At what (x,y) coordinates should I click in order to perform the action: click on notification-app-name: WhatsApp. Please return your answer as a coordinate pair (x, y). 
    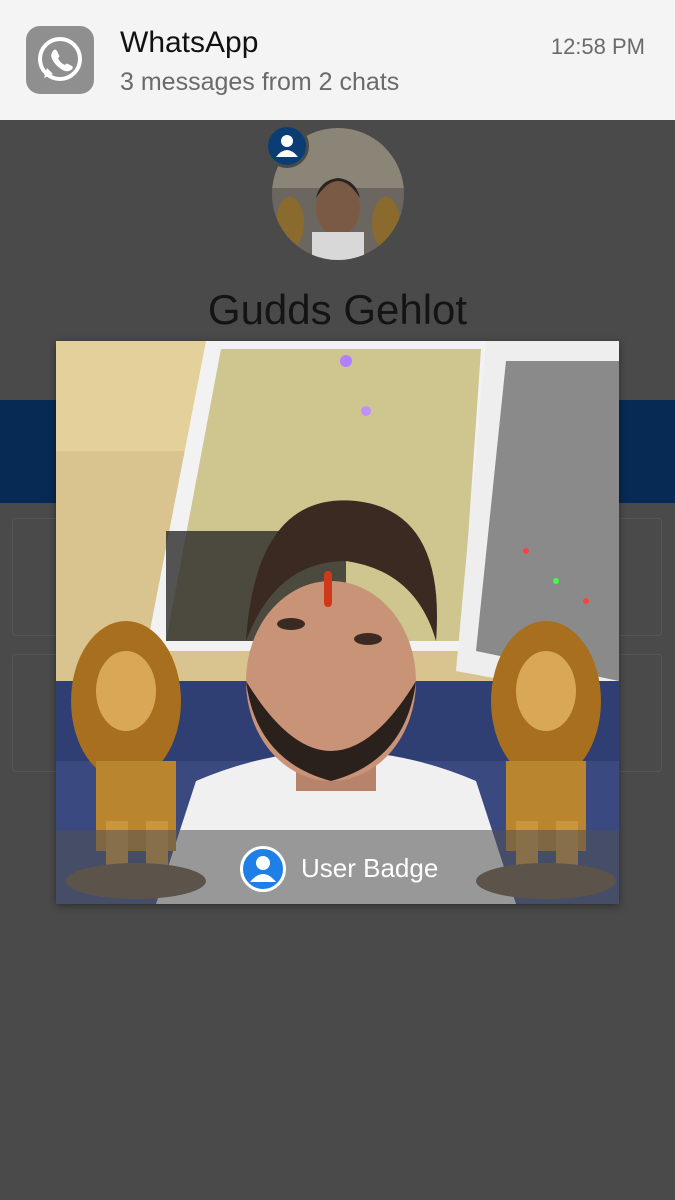
    Looking at the image, I should click on (189, 42).